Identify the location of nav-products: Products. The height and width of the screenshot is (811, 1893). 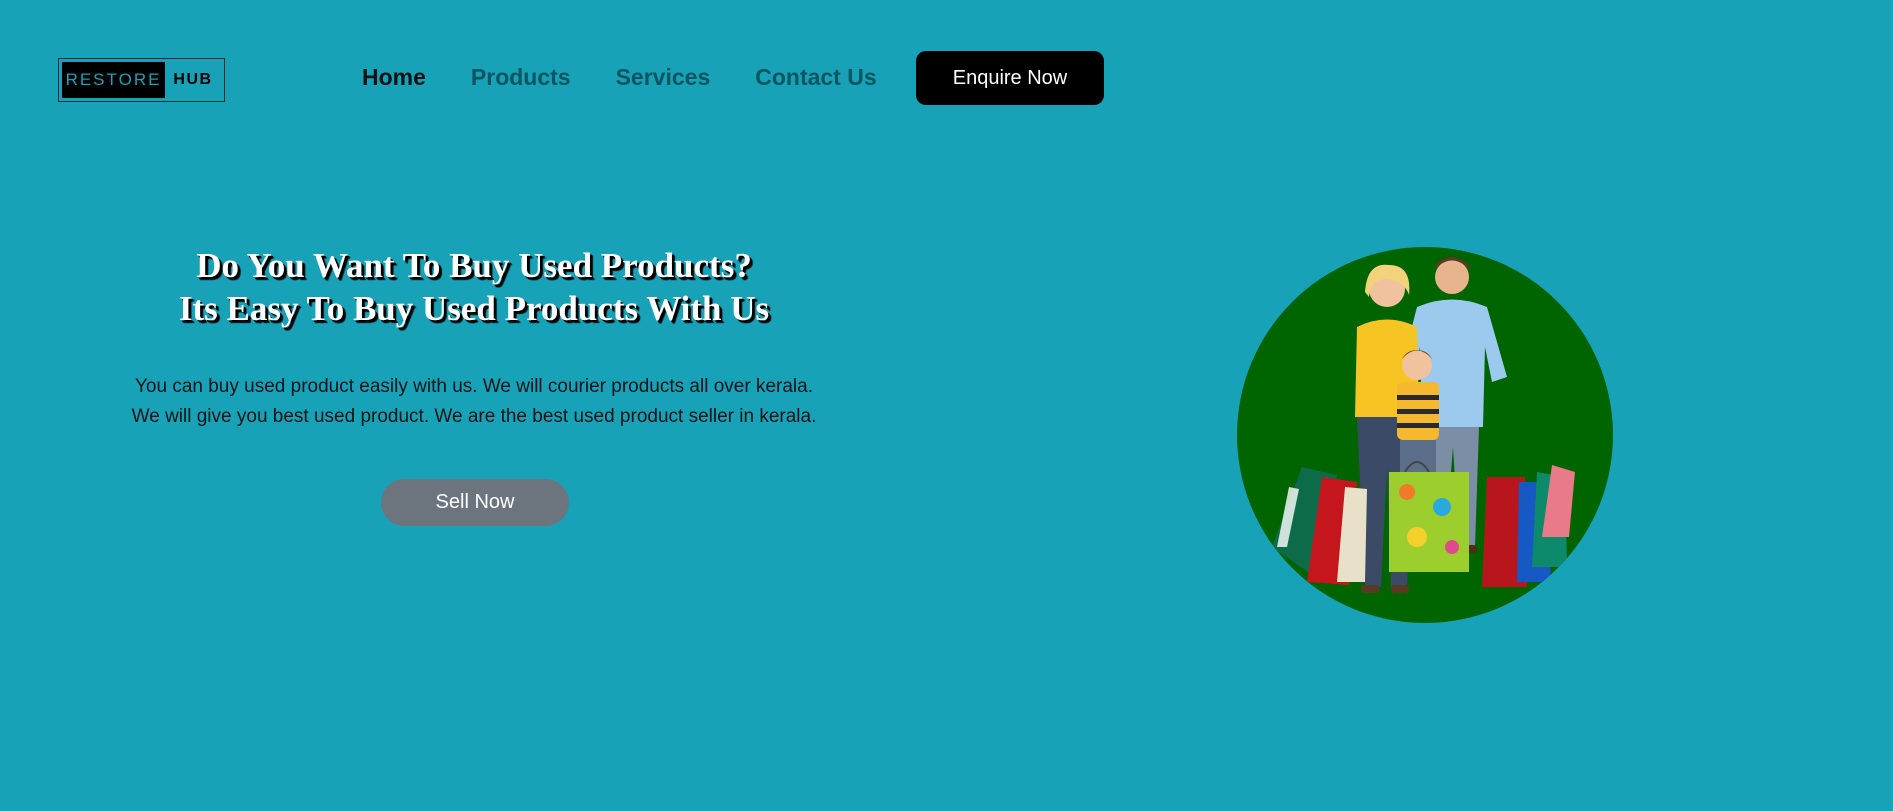
(521, 77).